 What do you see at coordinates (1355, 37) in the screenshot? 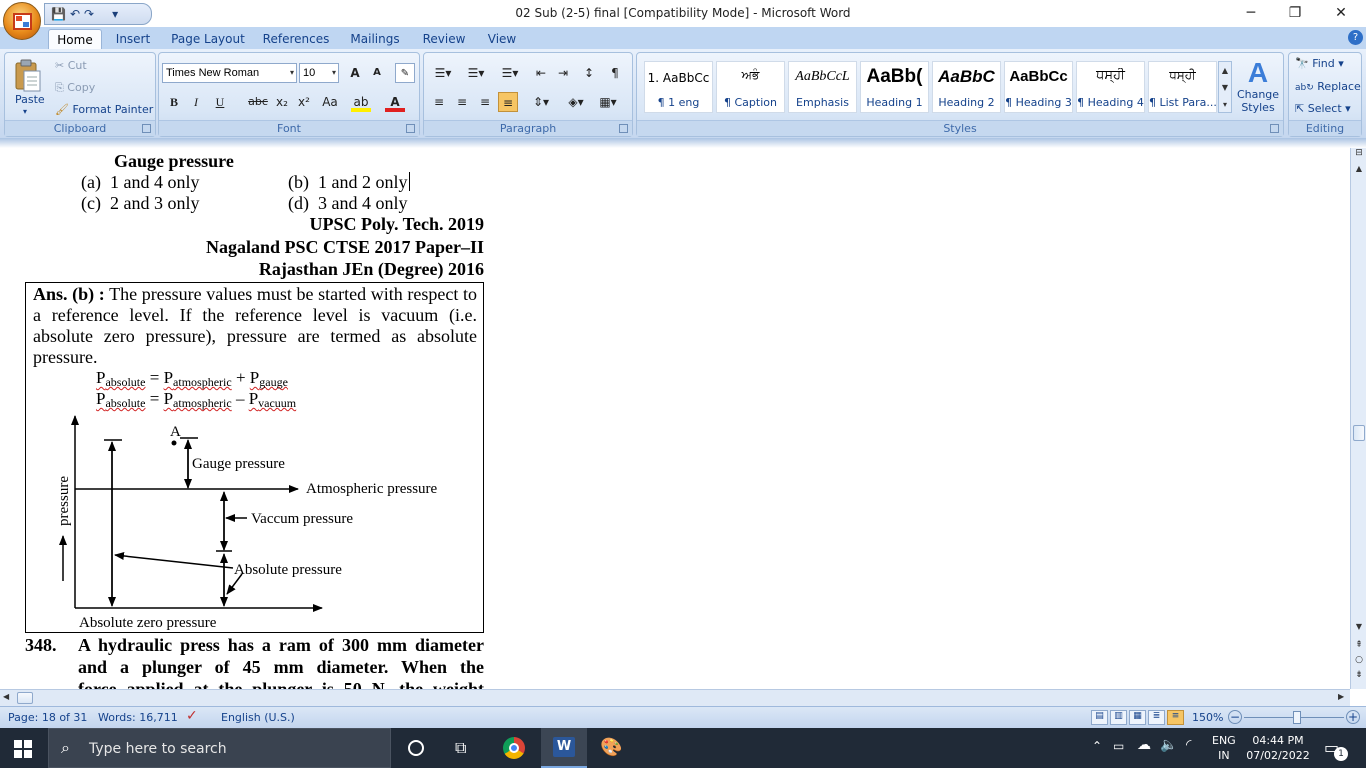
I see `help-icon: ?` at bounding box center [1355, 37].